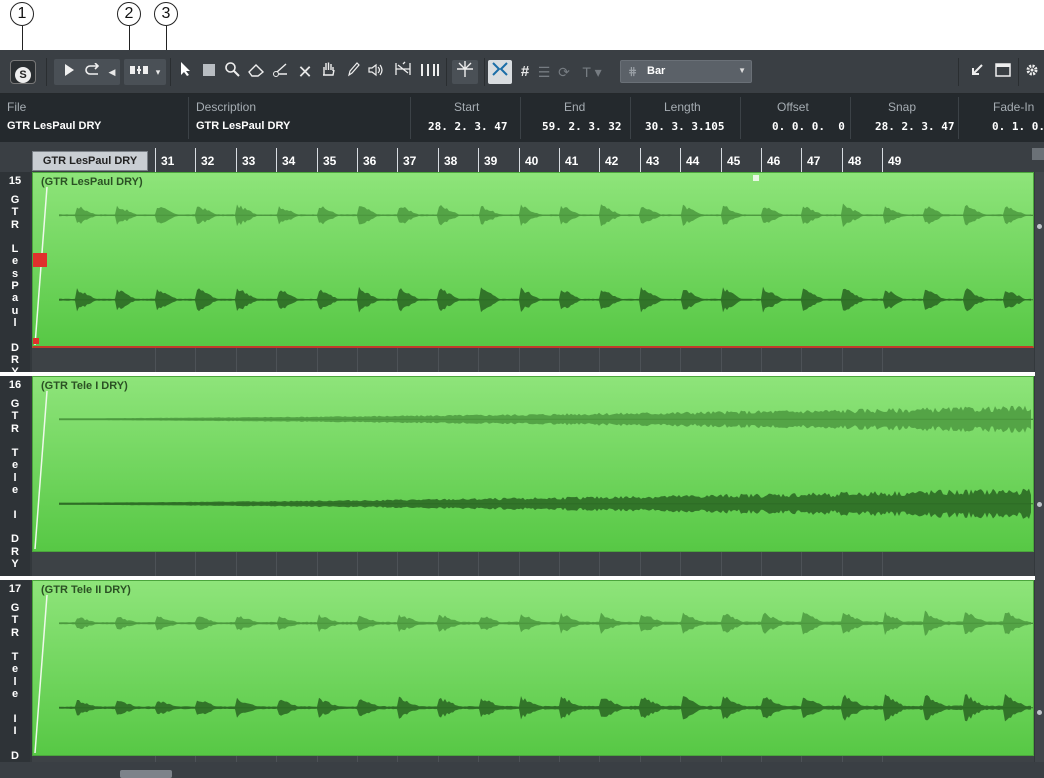  Describe the element at coordinates (1038, 154) in the screenshot. I see `chevron-down-icon` at that location.